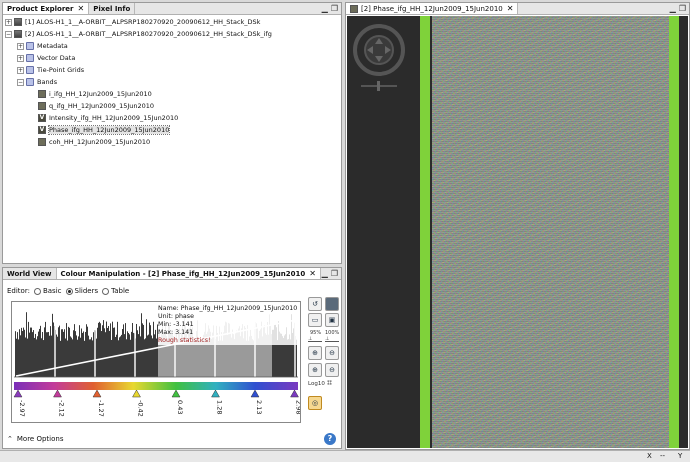  Describe the element at coordinates (315, 320) in the screenshot. I see `export-icon: ▭` at that location.